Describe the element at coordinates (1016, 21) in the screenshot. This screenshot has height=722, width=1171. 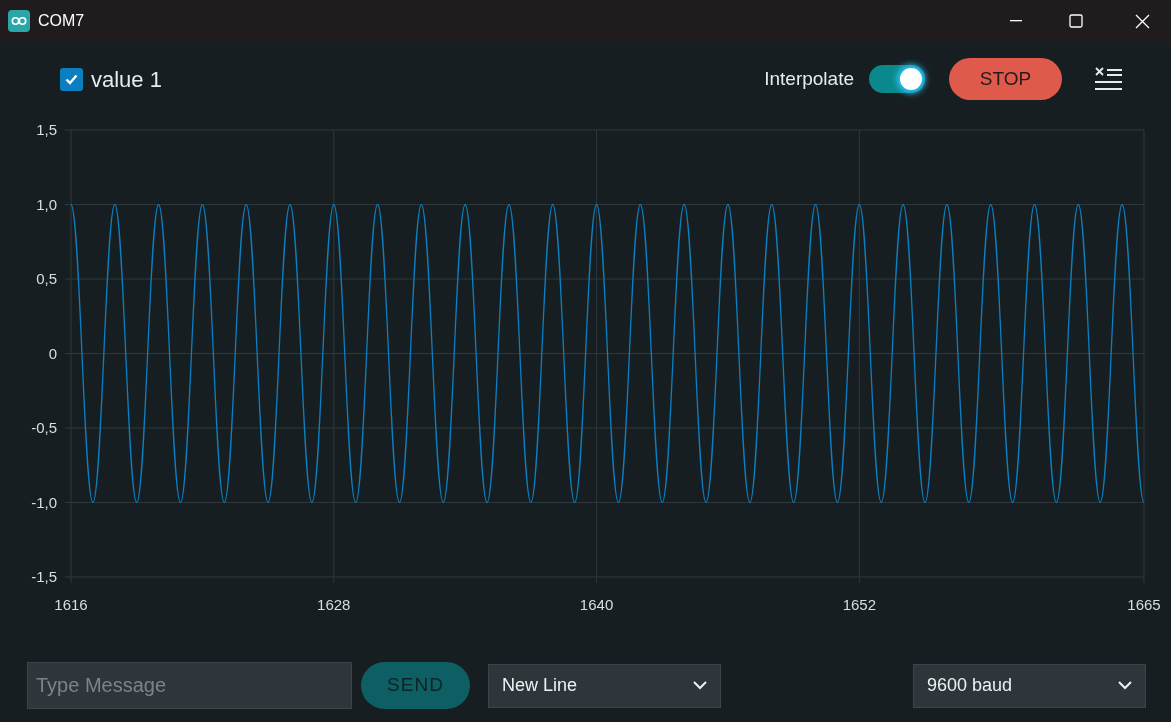
I see `minimize-icon` at that location.